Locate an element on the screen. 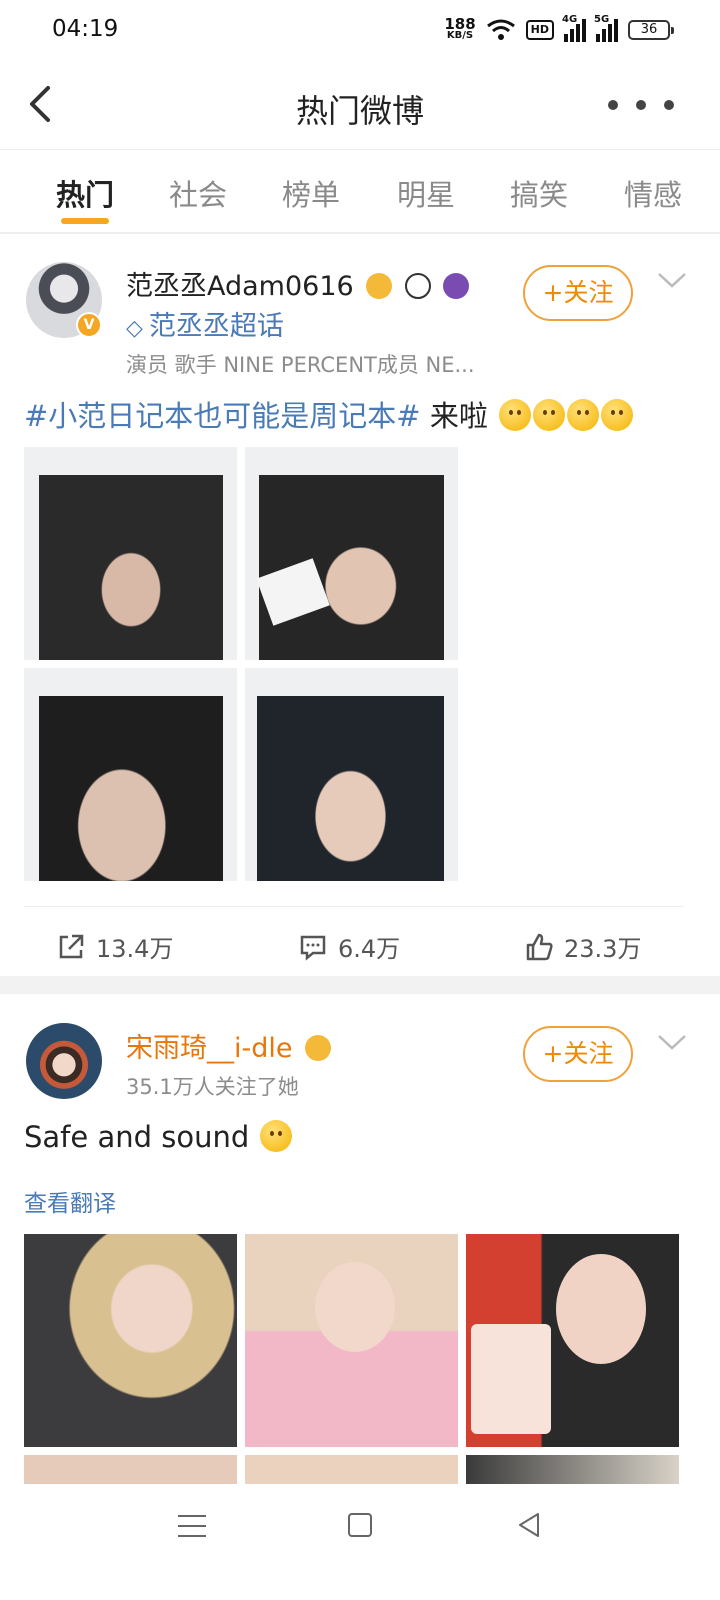  post-text: #小范日记本也可能是周记本# 来啦 is located at coordinates (329, 414).